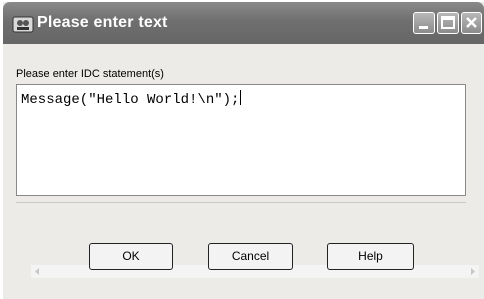  I want to click on dialog-divider, so click(241, 202).